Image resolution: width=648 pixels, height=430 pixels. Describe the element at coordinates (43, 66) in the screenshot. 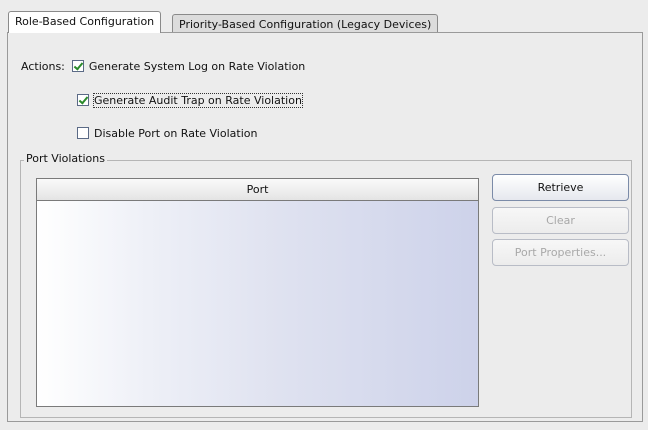

I see `actions-label: Actions:` at that location.